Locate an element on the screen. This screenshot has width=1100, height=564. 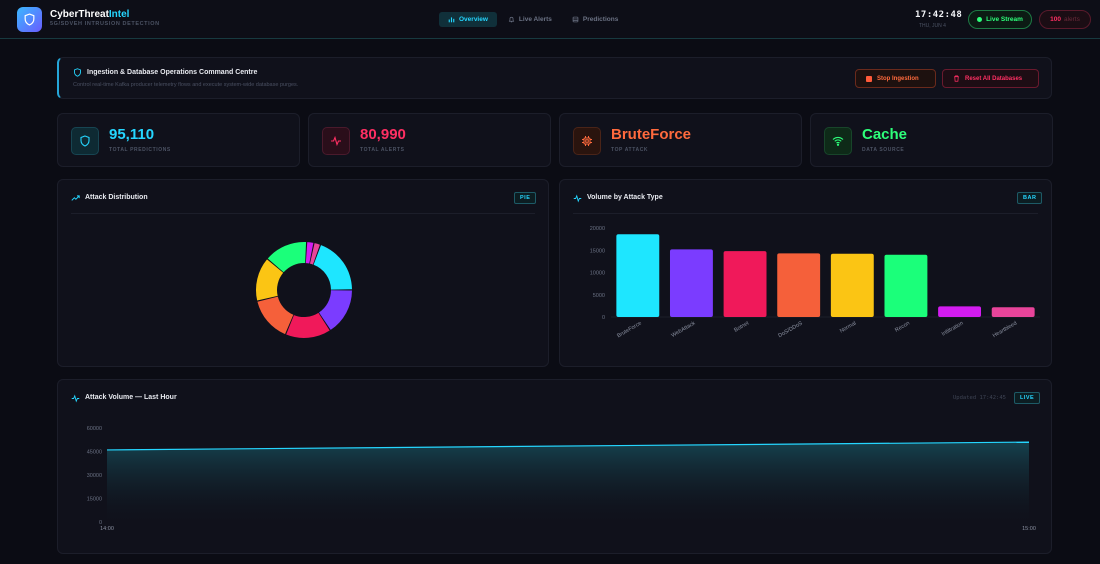
tab-live-alerts: Live Alerts is located at coordinates (530, 19).